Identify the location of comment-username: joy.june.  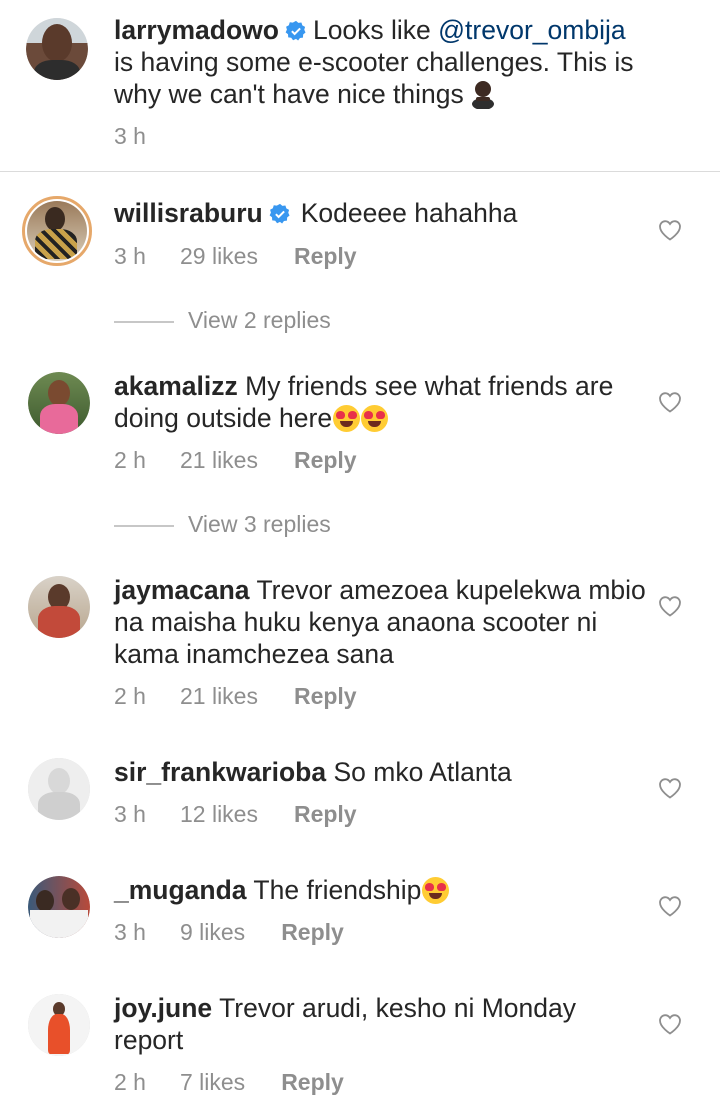
(163, 1008).